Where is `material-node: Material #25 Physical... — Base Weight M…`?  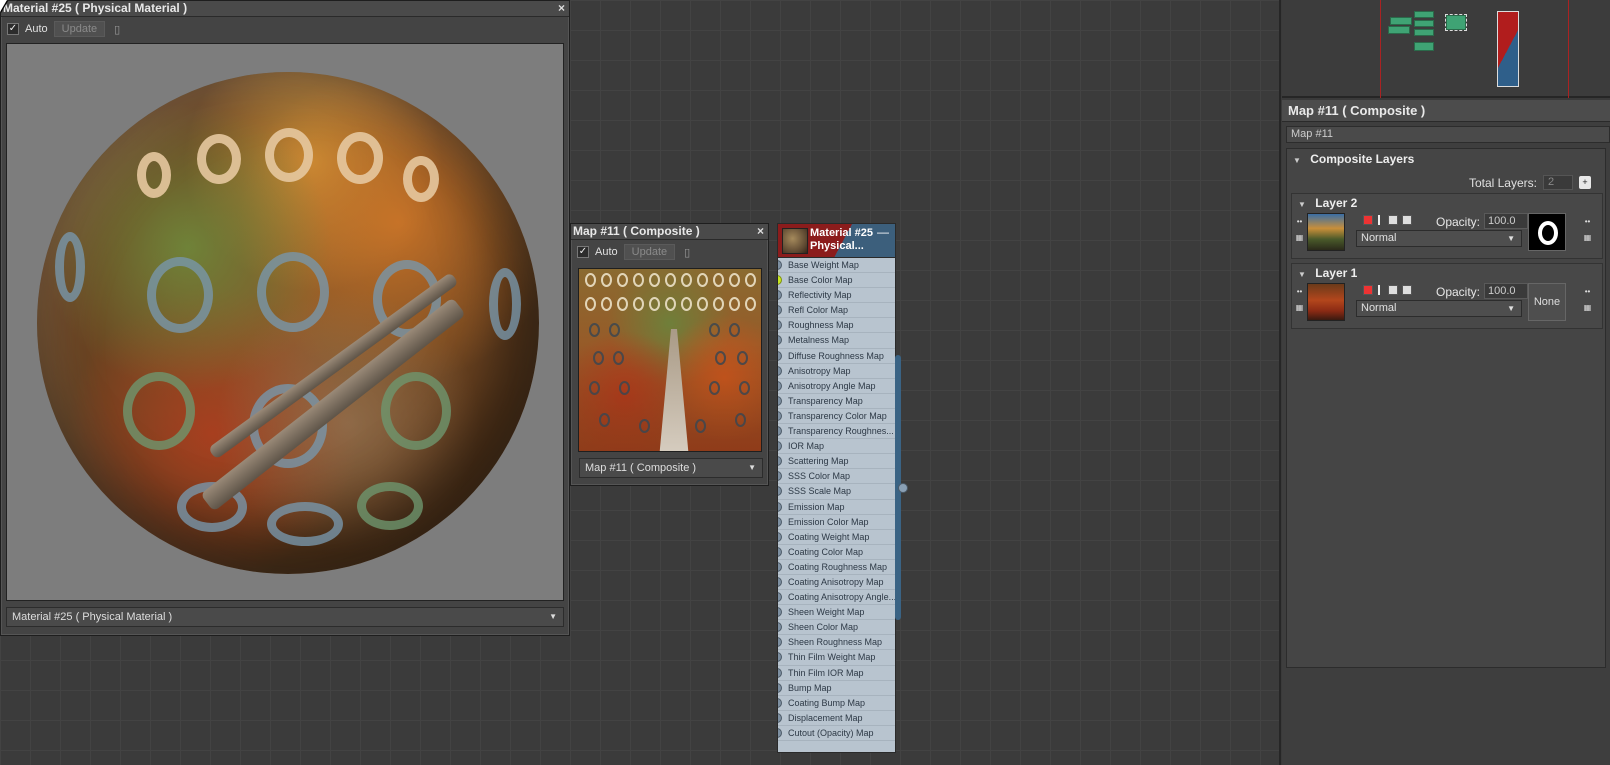
material-node: Material #25 Physical... — Base Weight M… is located at coordinates (836, 488).